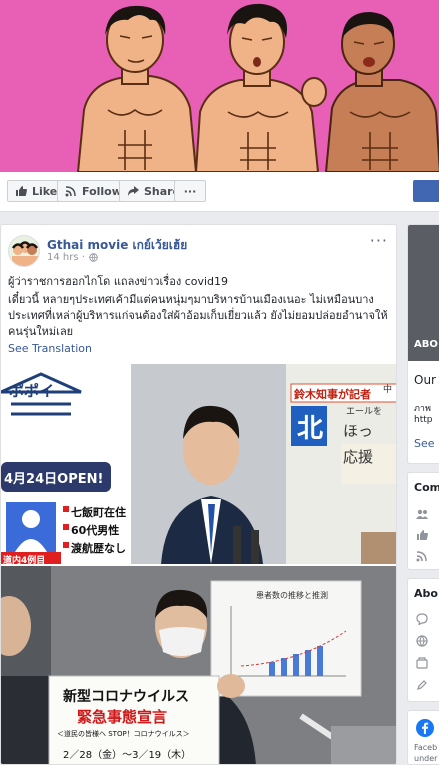 Image resolution: width=439 pixels, height=765 pixels. What do you see at coordinates (50, 348) in the screenshot?
I see `see-translation-link: See Translation` at bounding box center [50, 348].